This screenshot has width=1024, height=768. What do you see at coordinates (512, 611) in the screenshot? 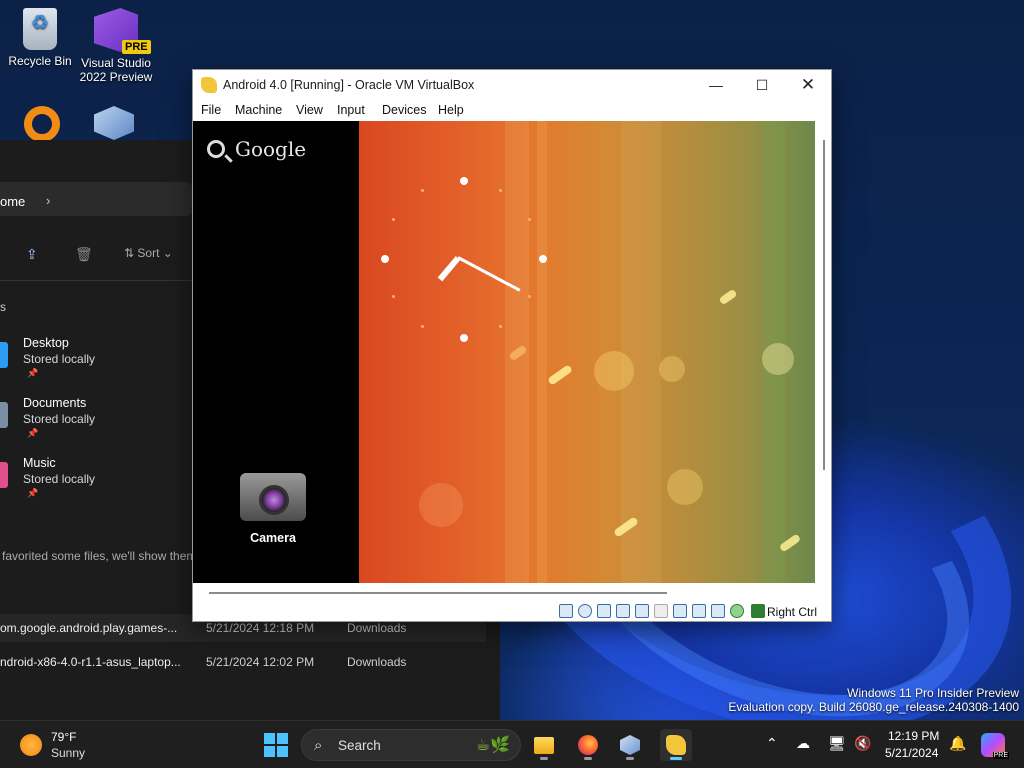
I see `vm-status-bar: Right Ctrl` at bounding box center [512, 611].